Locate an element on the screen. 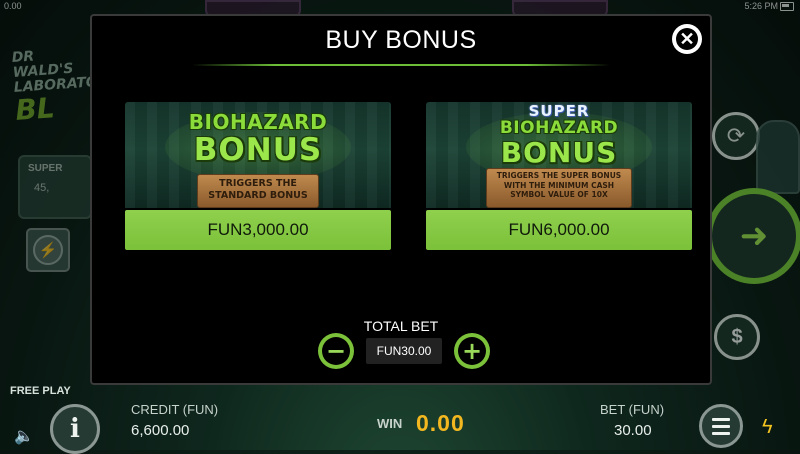  menu-button is located at coordinates (721, 426).